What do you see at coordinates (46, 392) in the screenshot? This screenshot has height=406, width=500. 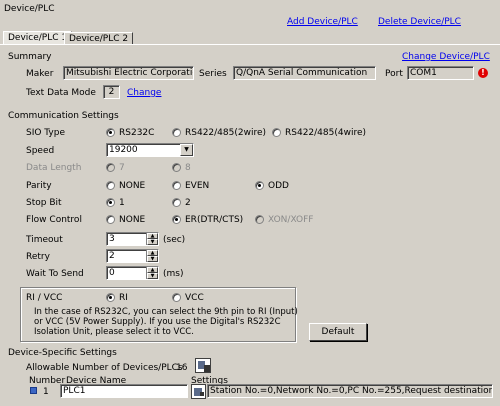 I see `device-row-number: 1` at bounding box center [46, 392].